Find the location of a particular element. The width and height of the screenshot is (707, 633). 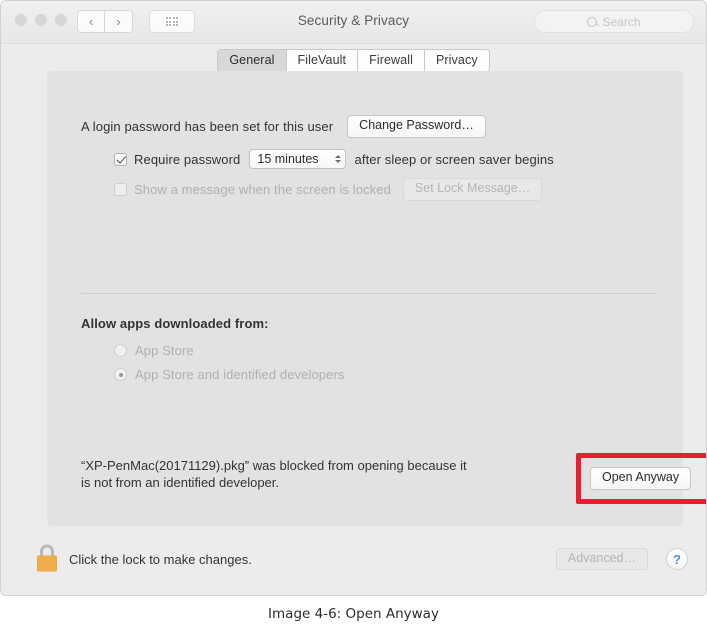

open-anyway-button: Open Anyway is located at coordinates (641, 478).